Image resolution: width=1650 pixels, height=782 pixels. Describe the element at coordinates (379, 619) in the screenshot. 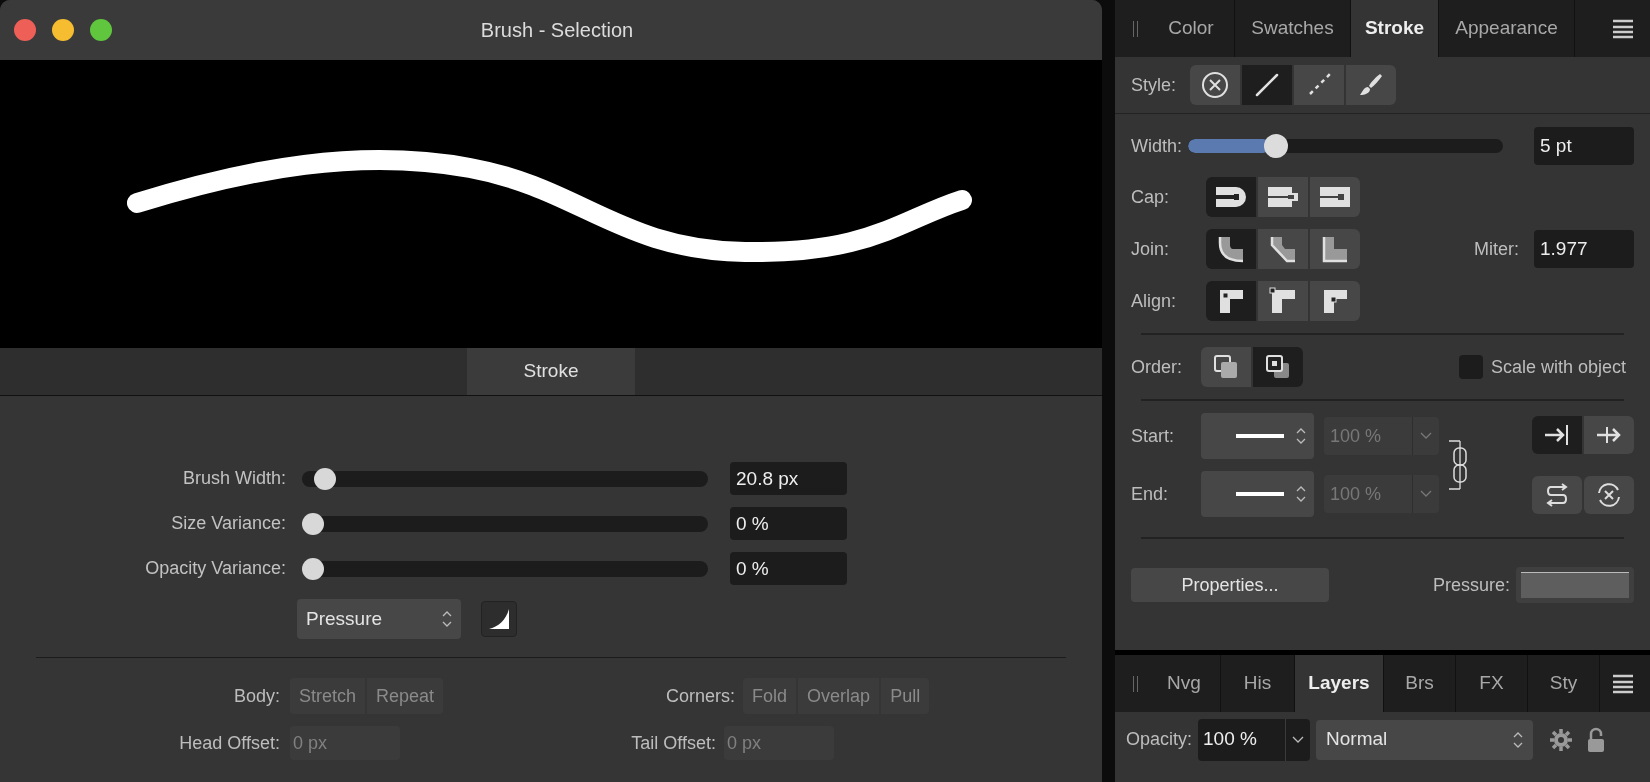

I see `controller-dropdown: Pressure` at that location.